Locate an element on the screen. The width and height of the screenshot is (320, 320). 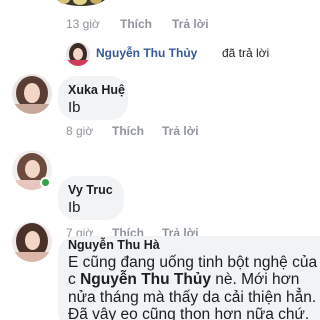
comment-text-line: nửa tháng mà thấy da cải thiện hẳn. is located at coordinates (192, 297).